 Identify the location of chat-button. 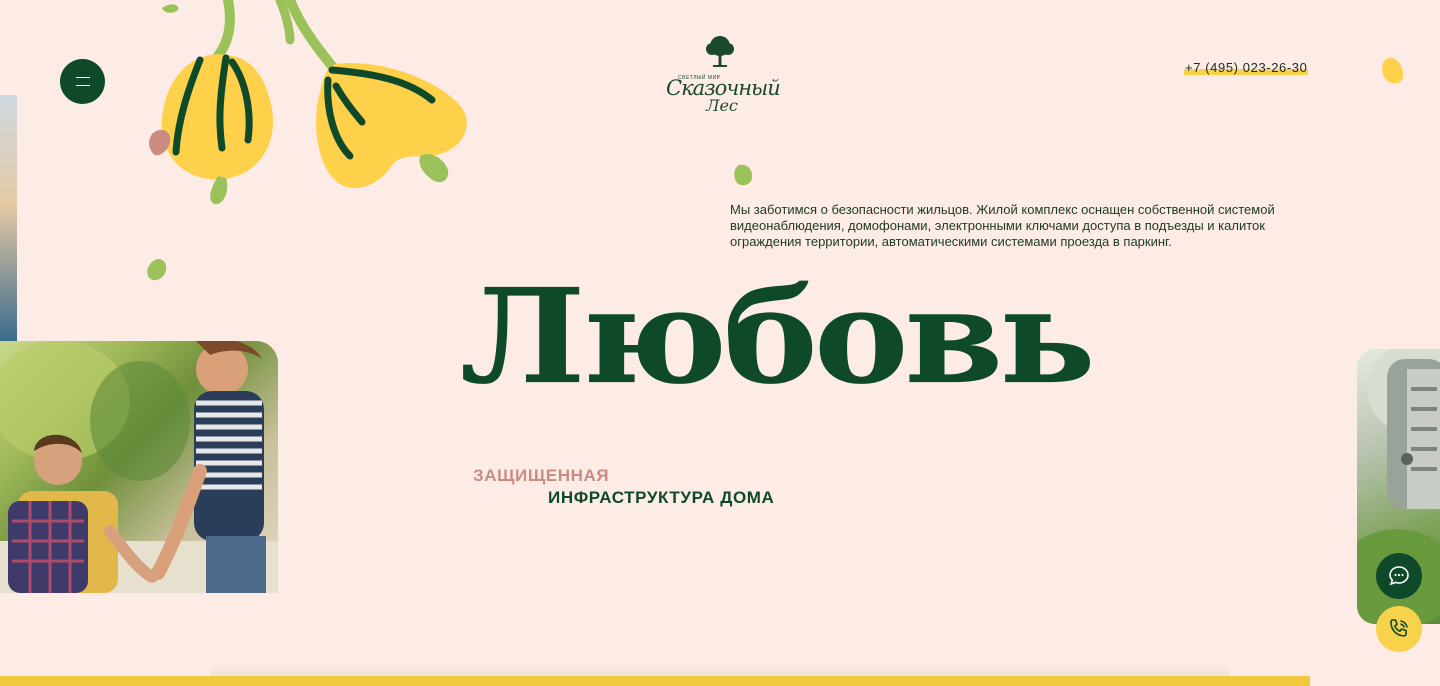
(1399, 576).